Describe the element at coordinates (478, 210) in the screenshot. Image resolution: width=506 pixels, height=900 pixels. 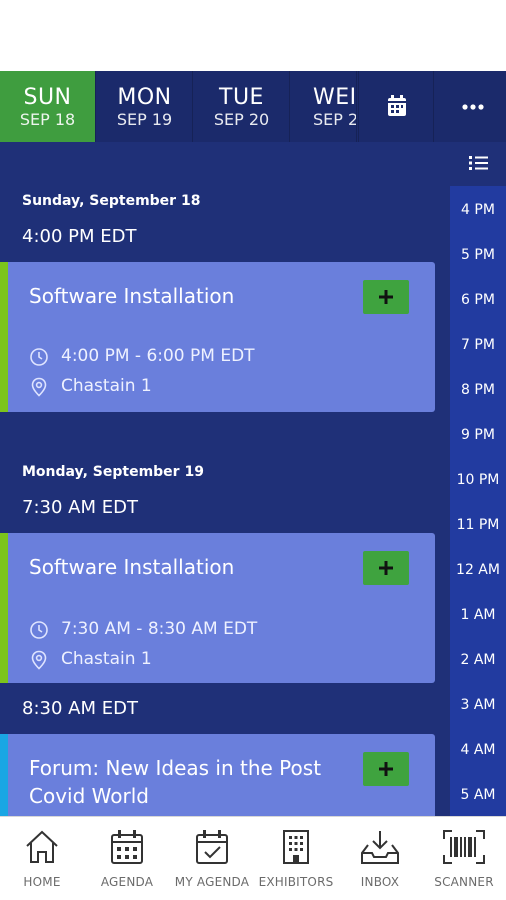
I see `timeline-tick: 4 PM` at that location.